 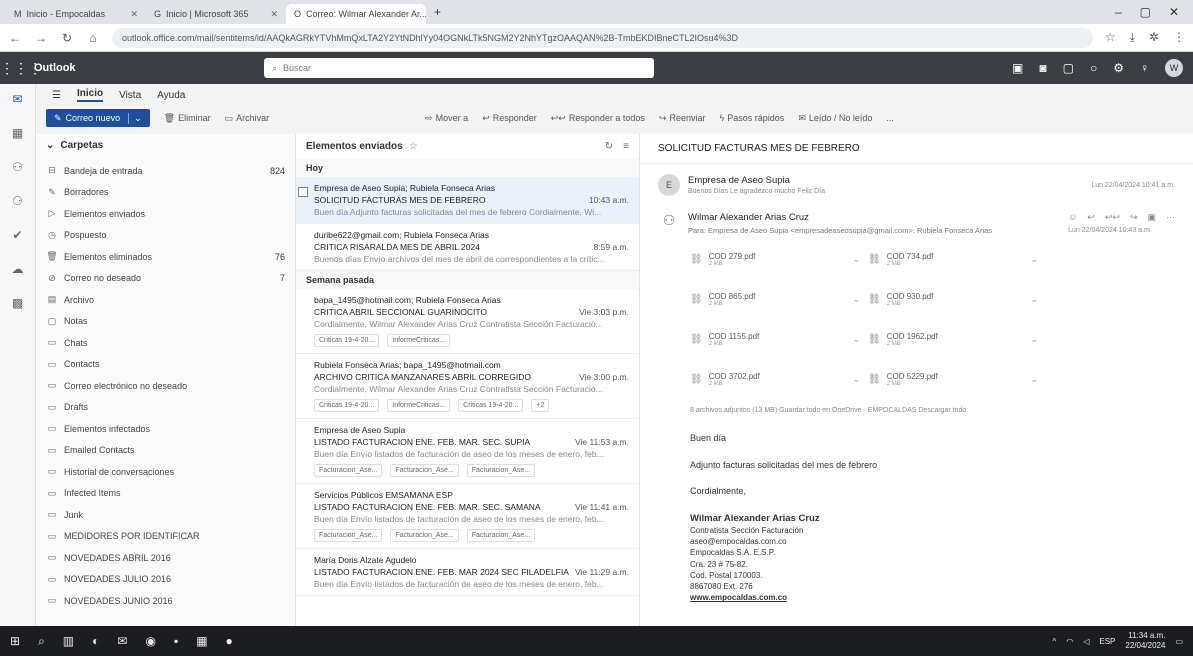 What do you see at coordinates (413, 146) in the screenshot?
I see `star-icon: ☆` at bounding box center [413, 146].